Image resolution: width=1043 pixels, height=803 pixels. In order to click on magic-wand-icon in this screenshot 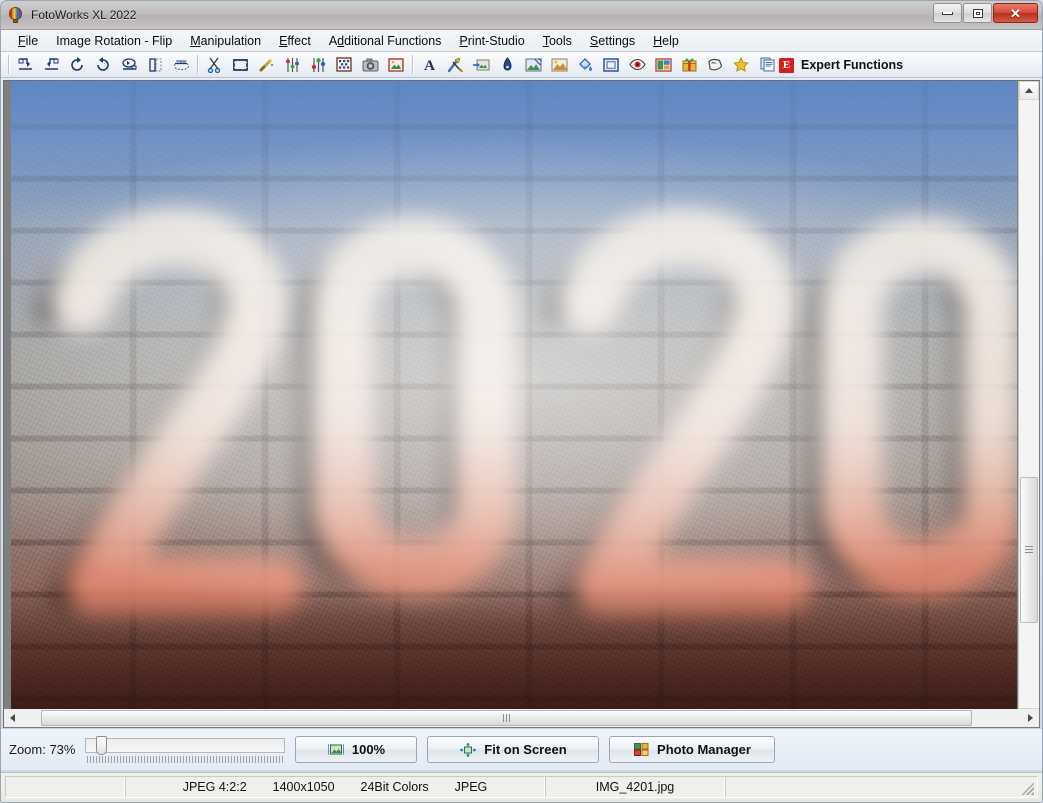, I will do `click(266, 65)`.